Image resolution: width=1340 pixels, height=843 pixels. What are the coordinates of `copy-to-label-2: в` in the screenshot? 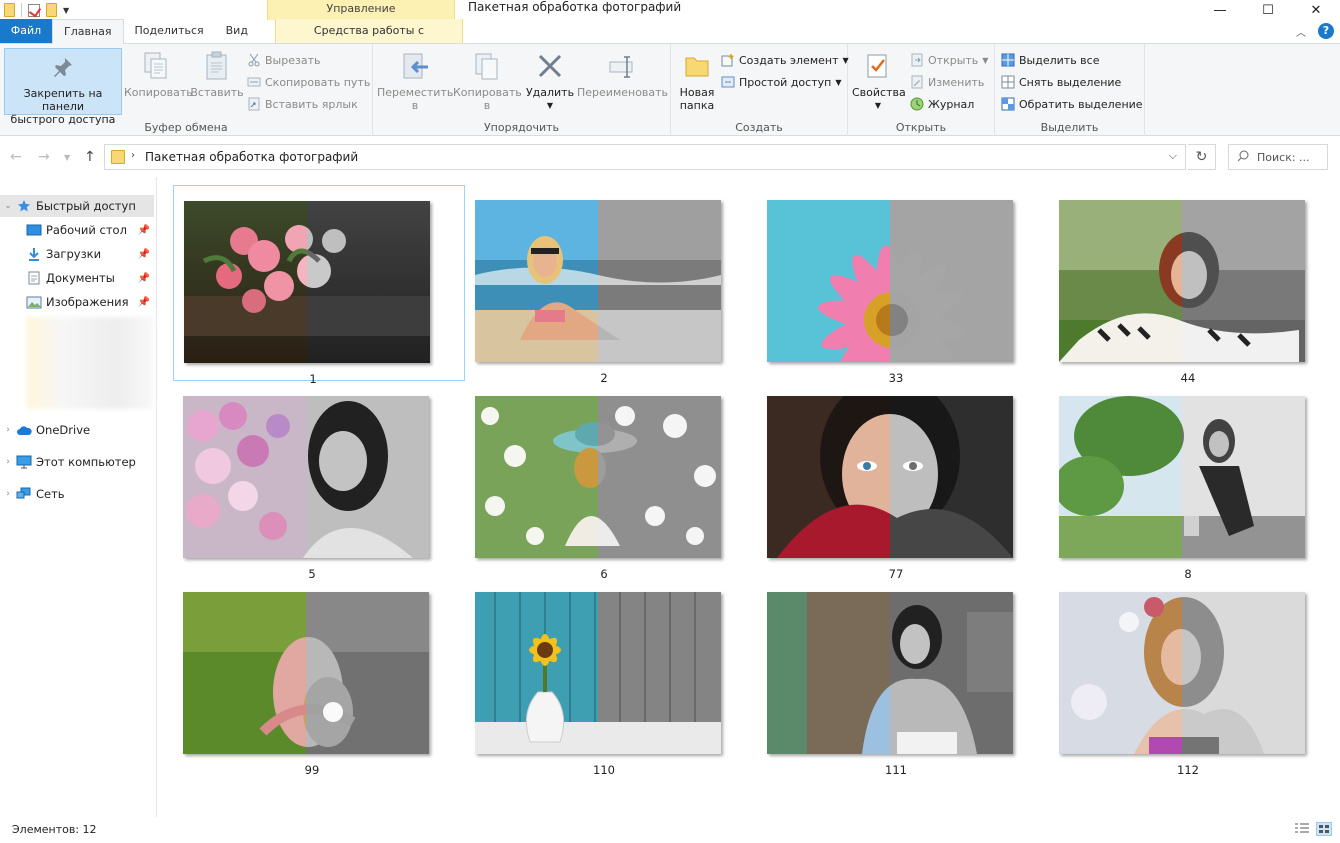 It's located at (487, 105).